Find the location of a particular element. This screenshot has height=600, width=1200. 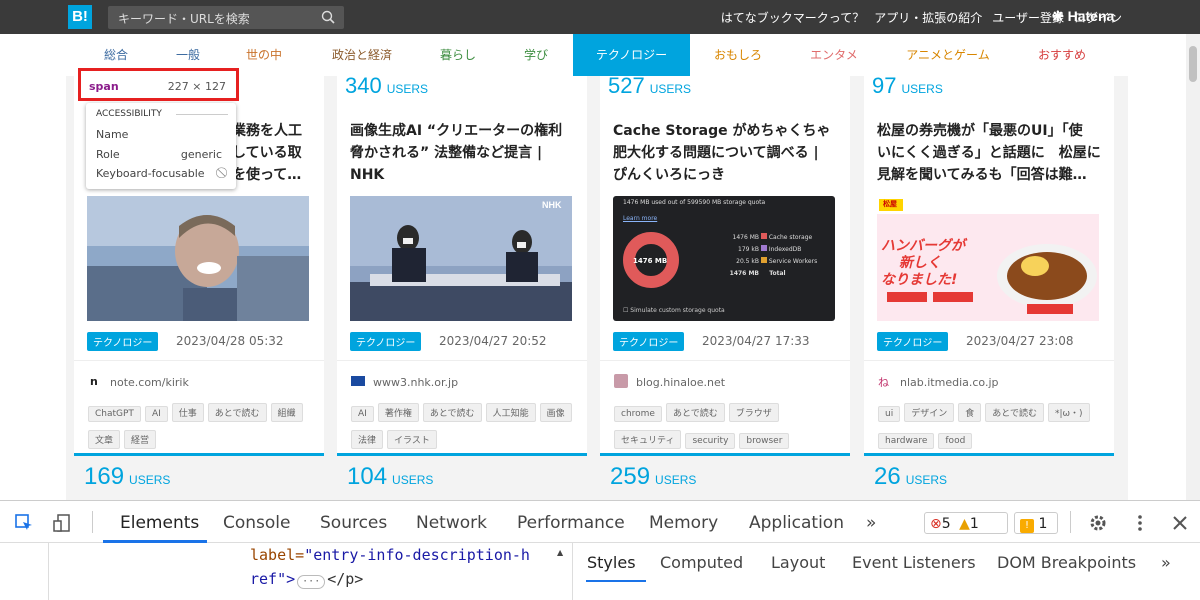

tag-chip: 経営 is located at coordinates (140, 439).